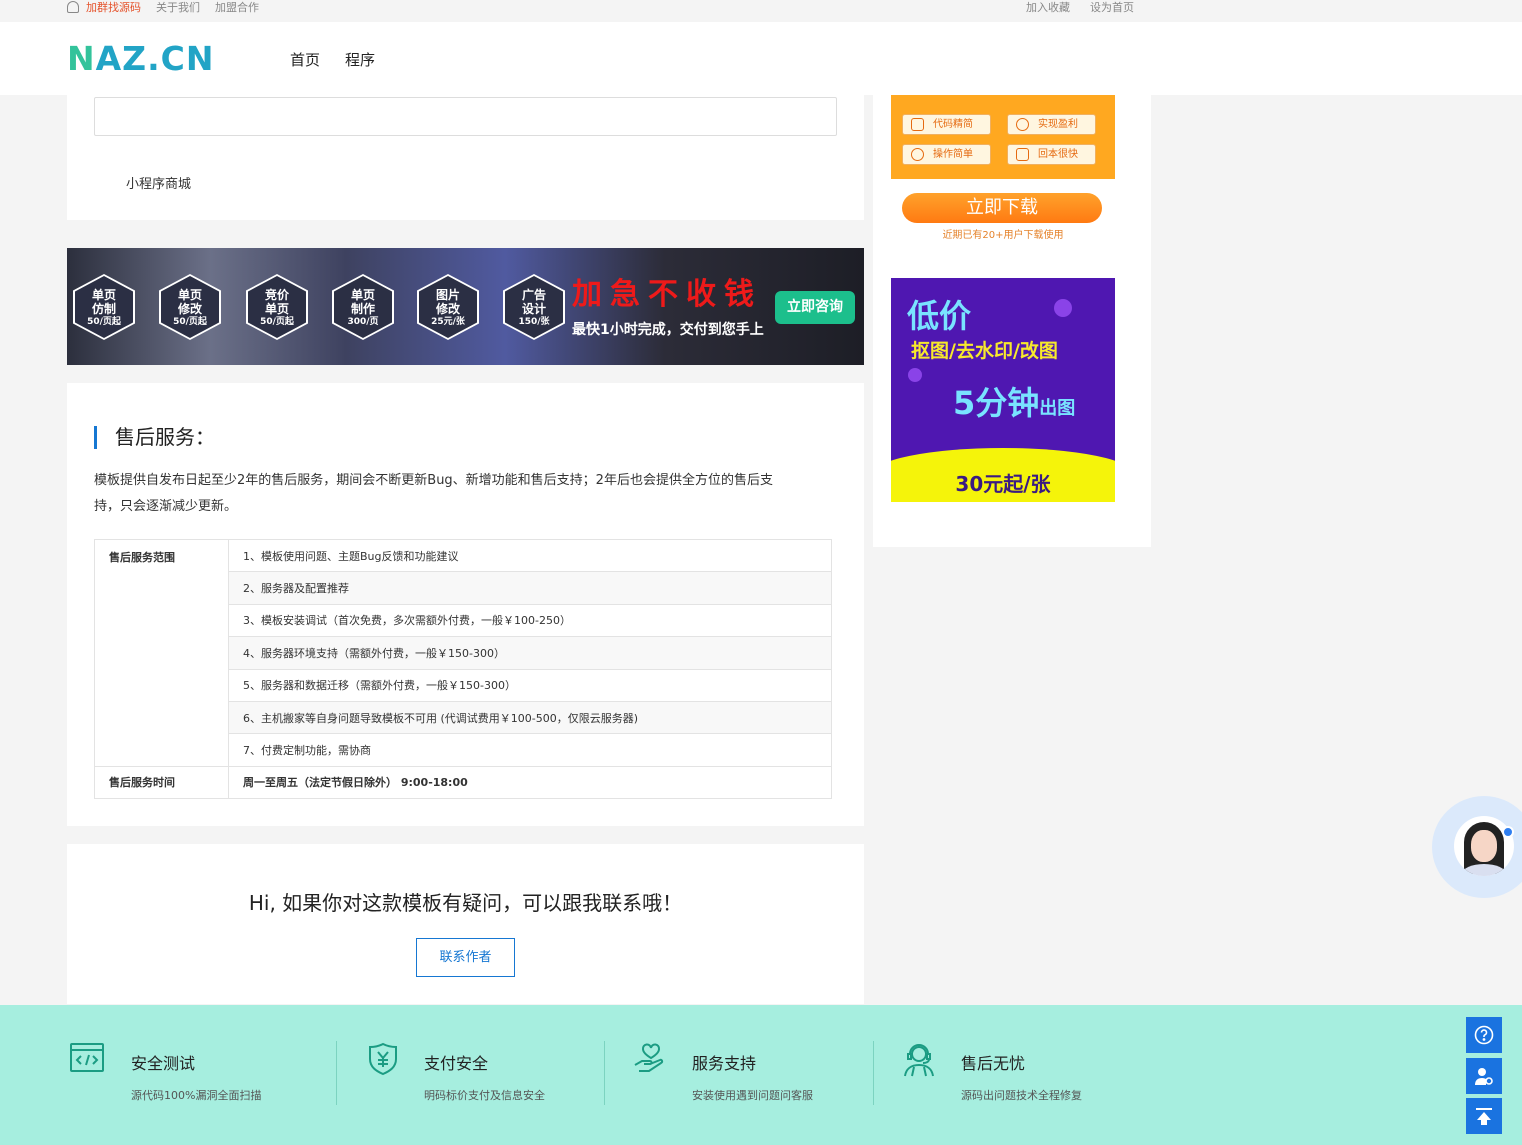  I want to click on user-settings-icon, so click(1484, 1076).